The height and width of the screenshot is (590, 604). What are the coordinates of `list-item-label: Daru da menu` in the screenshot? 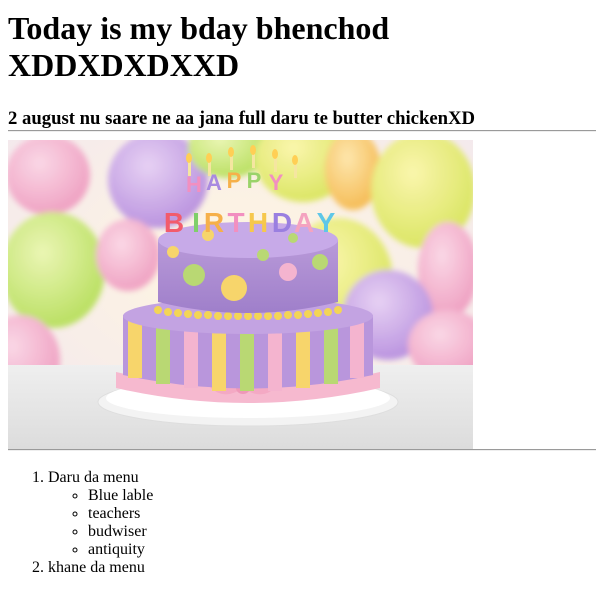 It's located at (93, 477).